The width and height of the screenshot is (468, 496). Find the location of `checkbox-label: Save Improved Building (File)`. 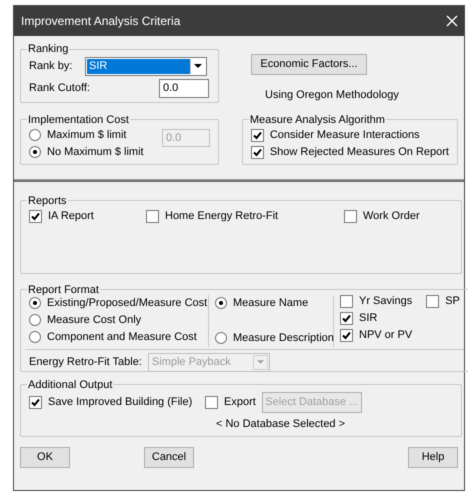

checkbox-label: Save Improved Building (File) is located at coordinates (120, 402).